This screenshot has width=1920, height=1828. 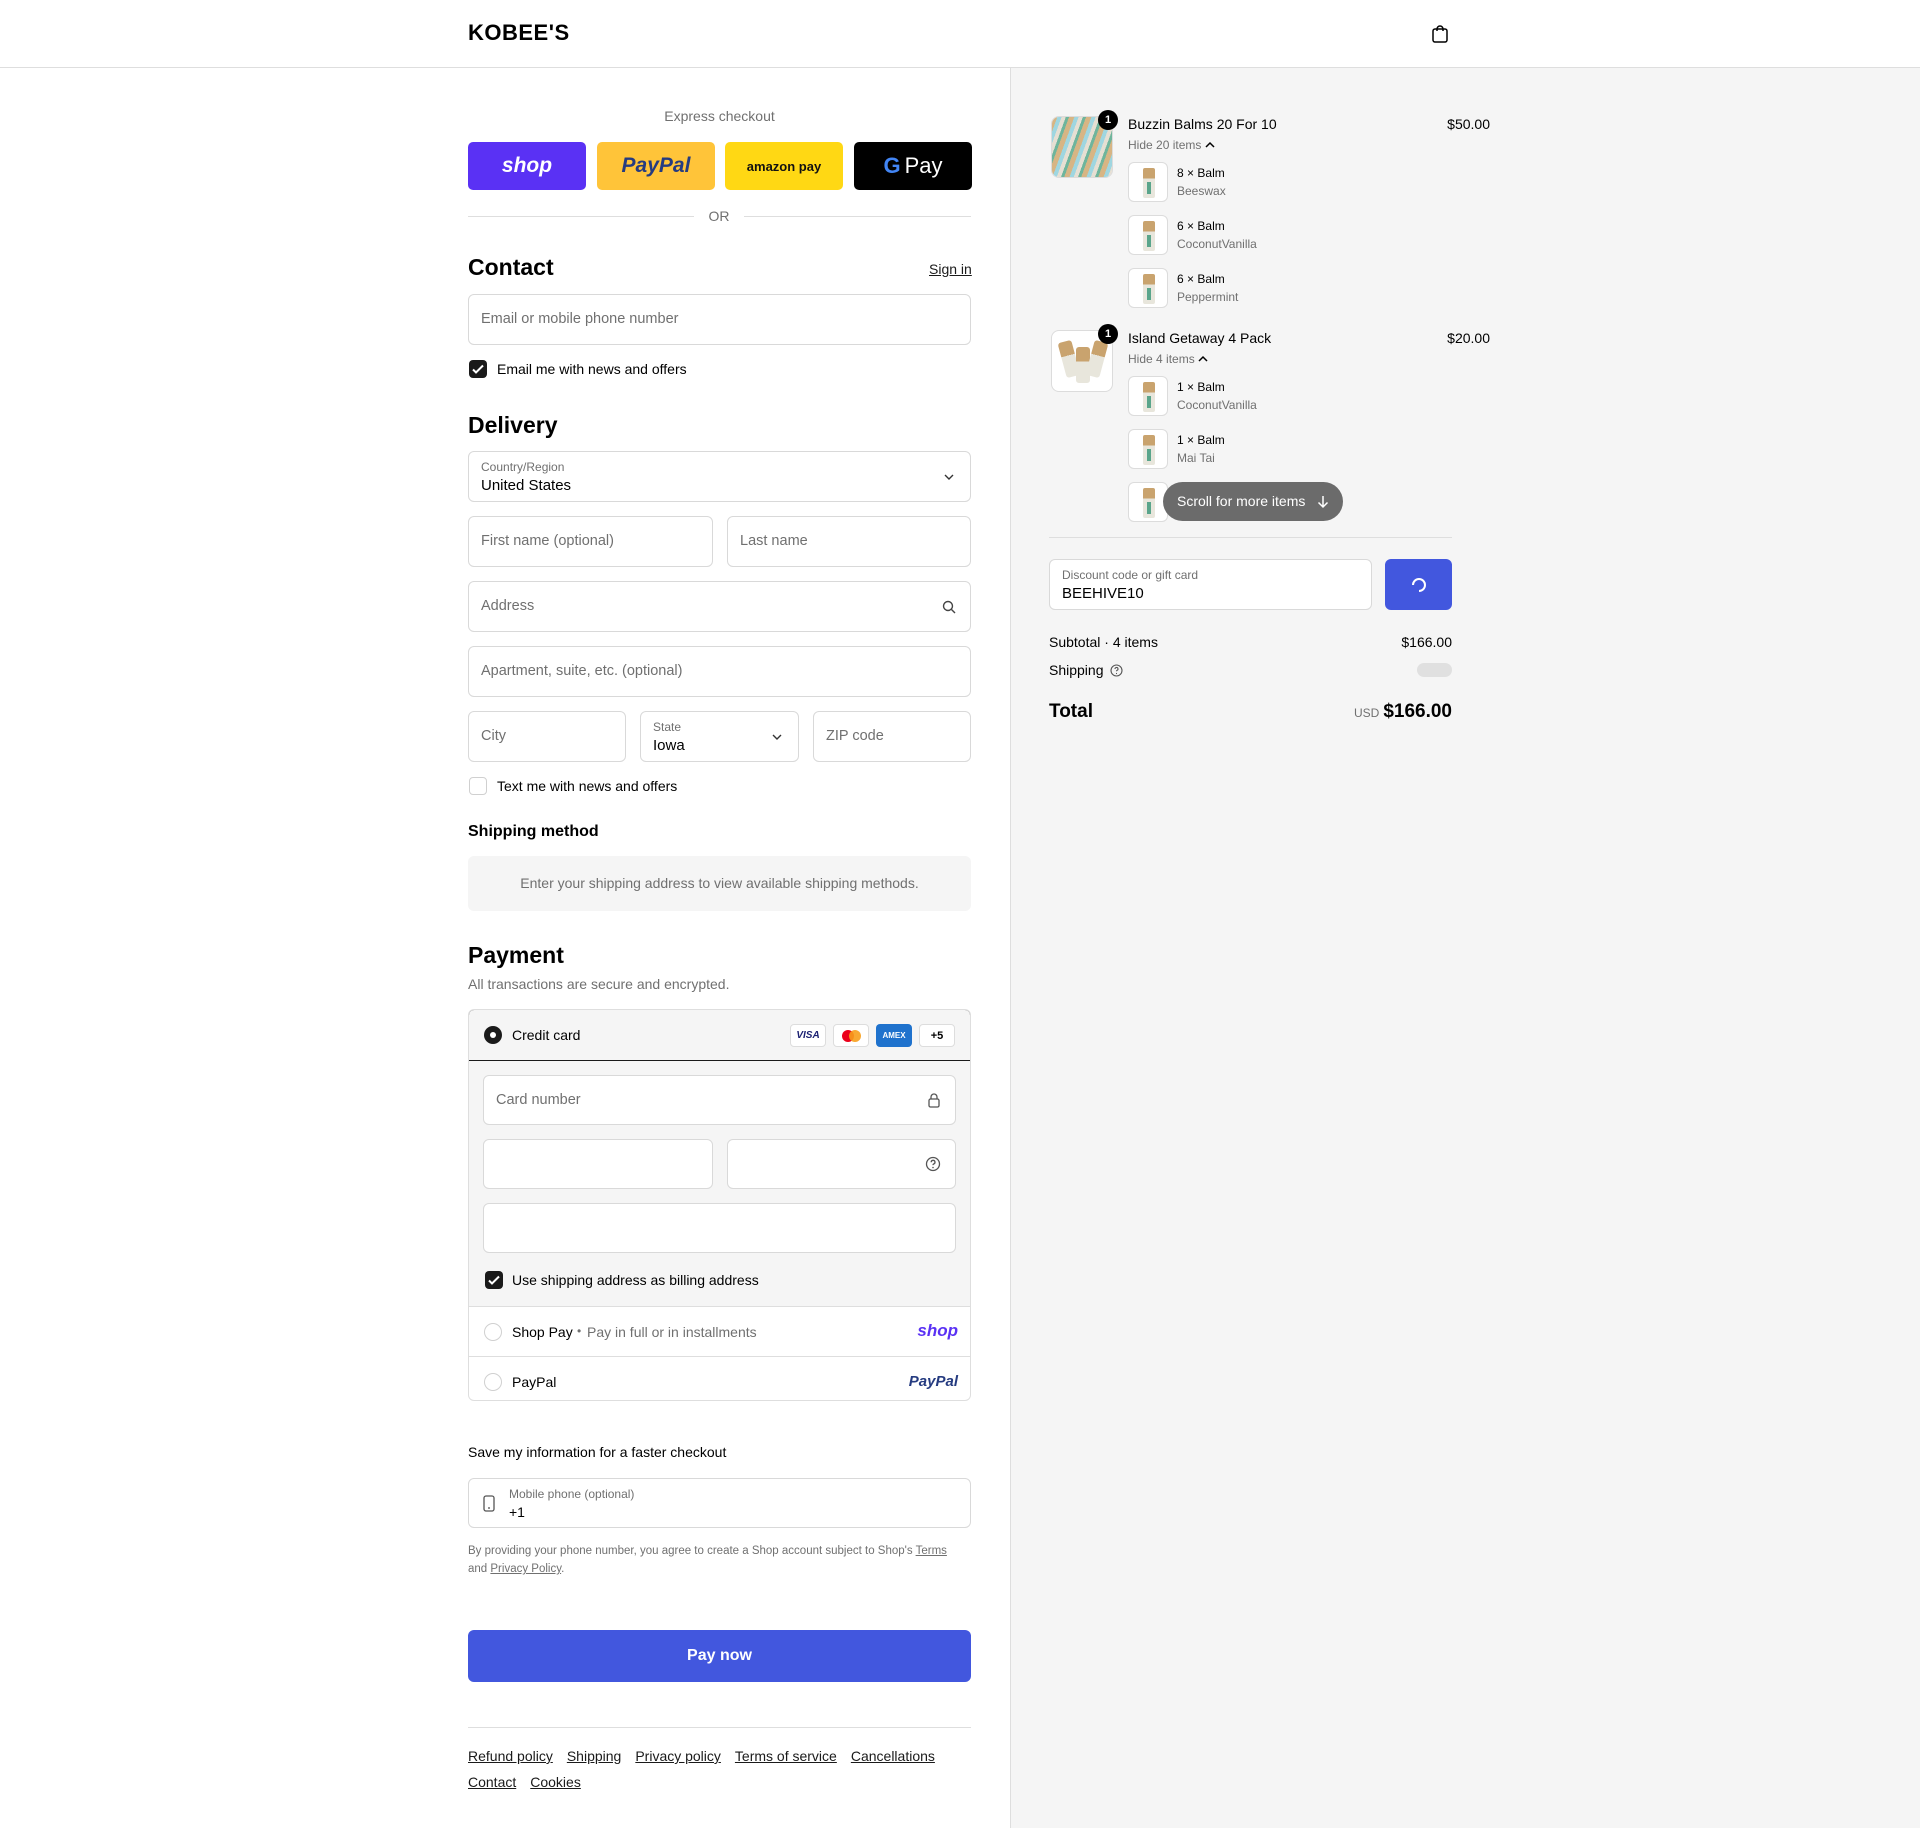 I want to click on text-news-checkbox, so click(x=478, y=786).